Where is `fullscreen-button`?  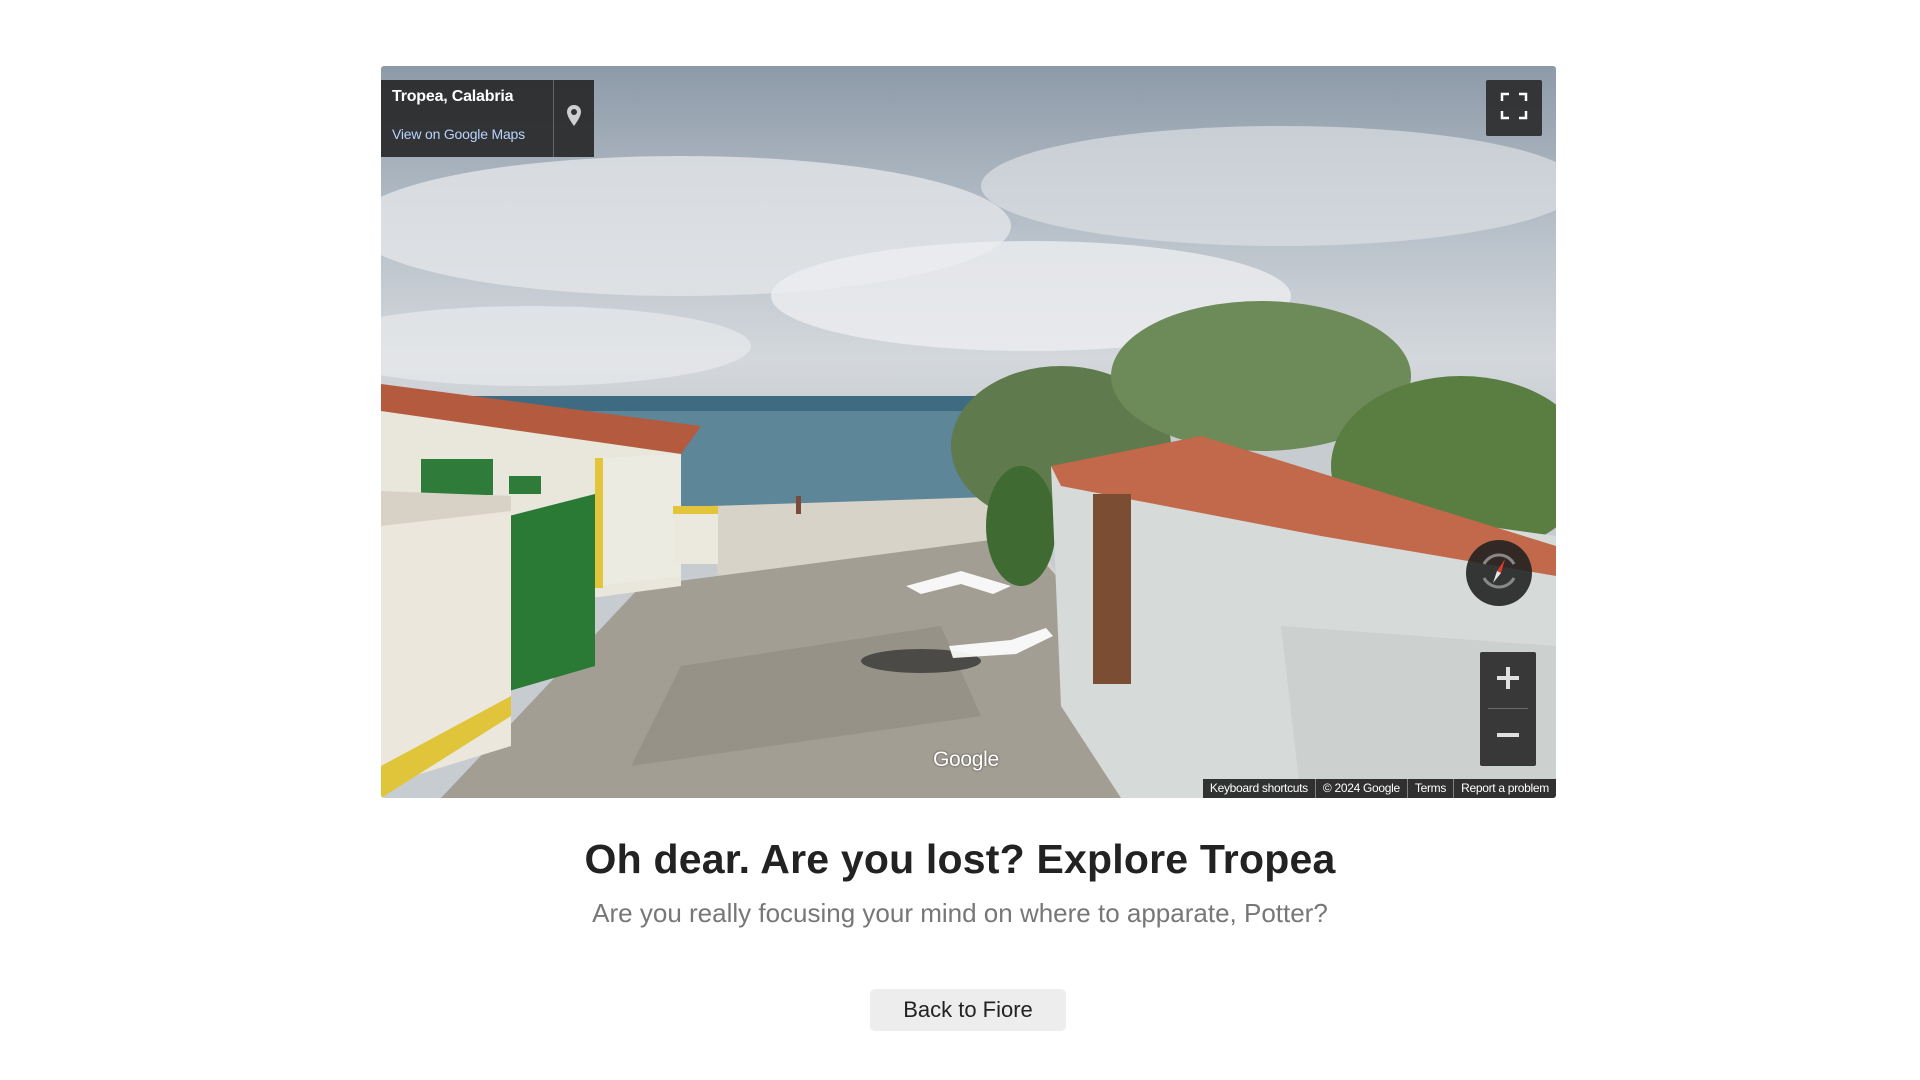 fullscreen-button is located at coordinates (1514, 108).